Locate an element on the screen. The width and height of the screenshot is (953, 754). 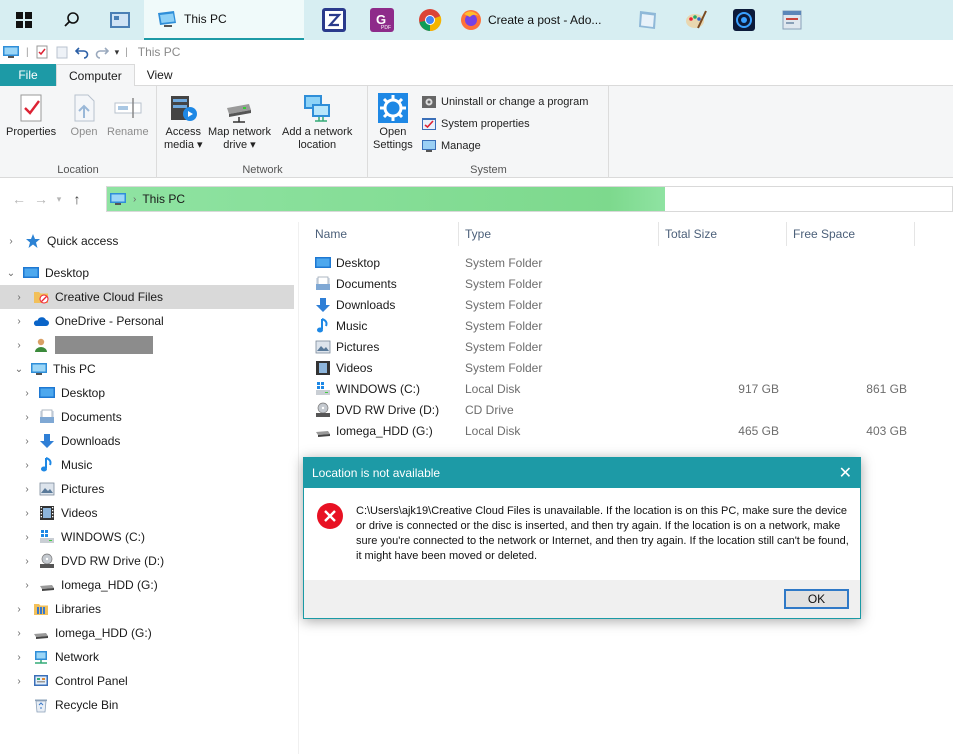
open-button: Open is located at coordinates (84, 115).